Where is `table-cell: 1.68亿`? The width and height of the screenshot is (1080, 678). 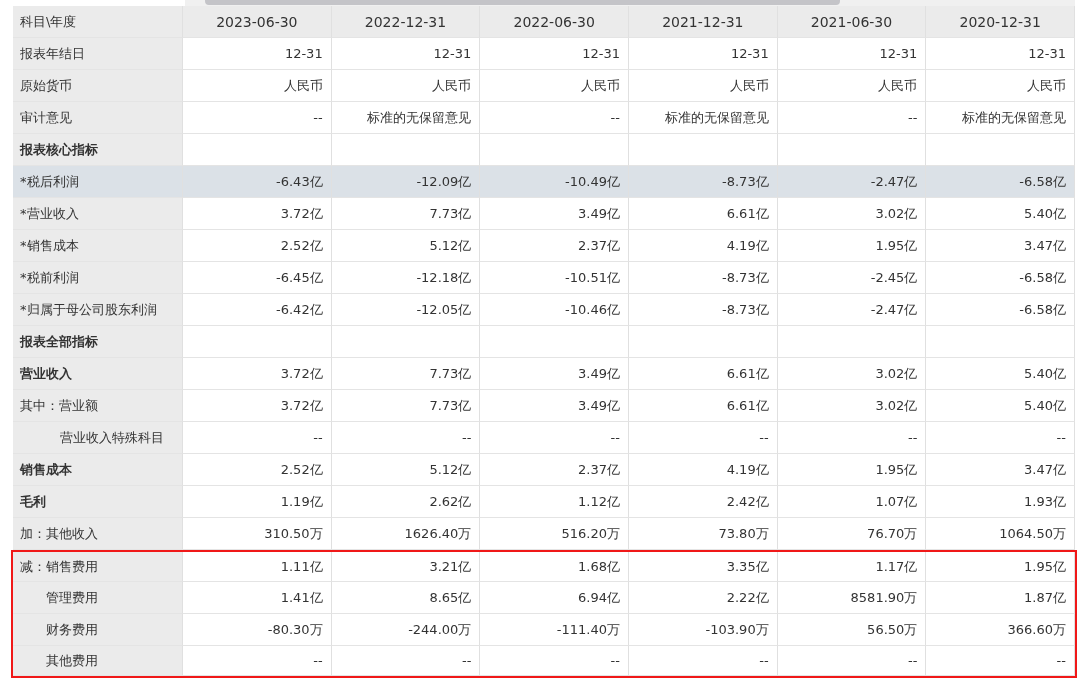
table-cell: 1.68亿 is located at coordinates (554, 567).